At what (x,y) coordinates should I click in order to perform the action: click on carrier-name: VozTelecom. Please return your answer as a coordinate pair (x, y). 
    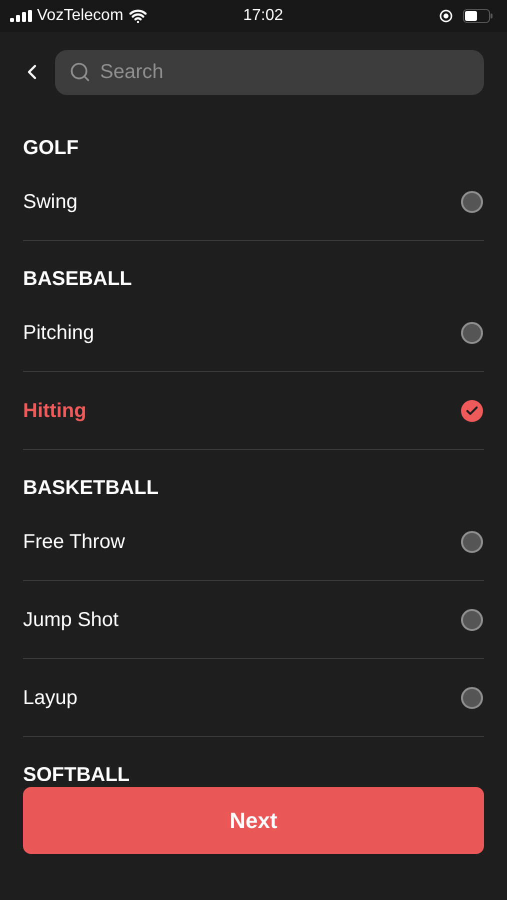
    Looking at the image, I should click on (80, 16).